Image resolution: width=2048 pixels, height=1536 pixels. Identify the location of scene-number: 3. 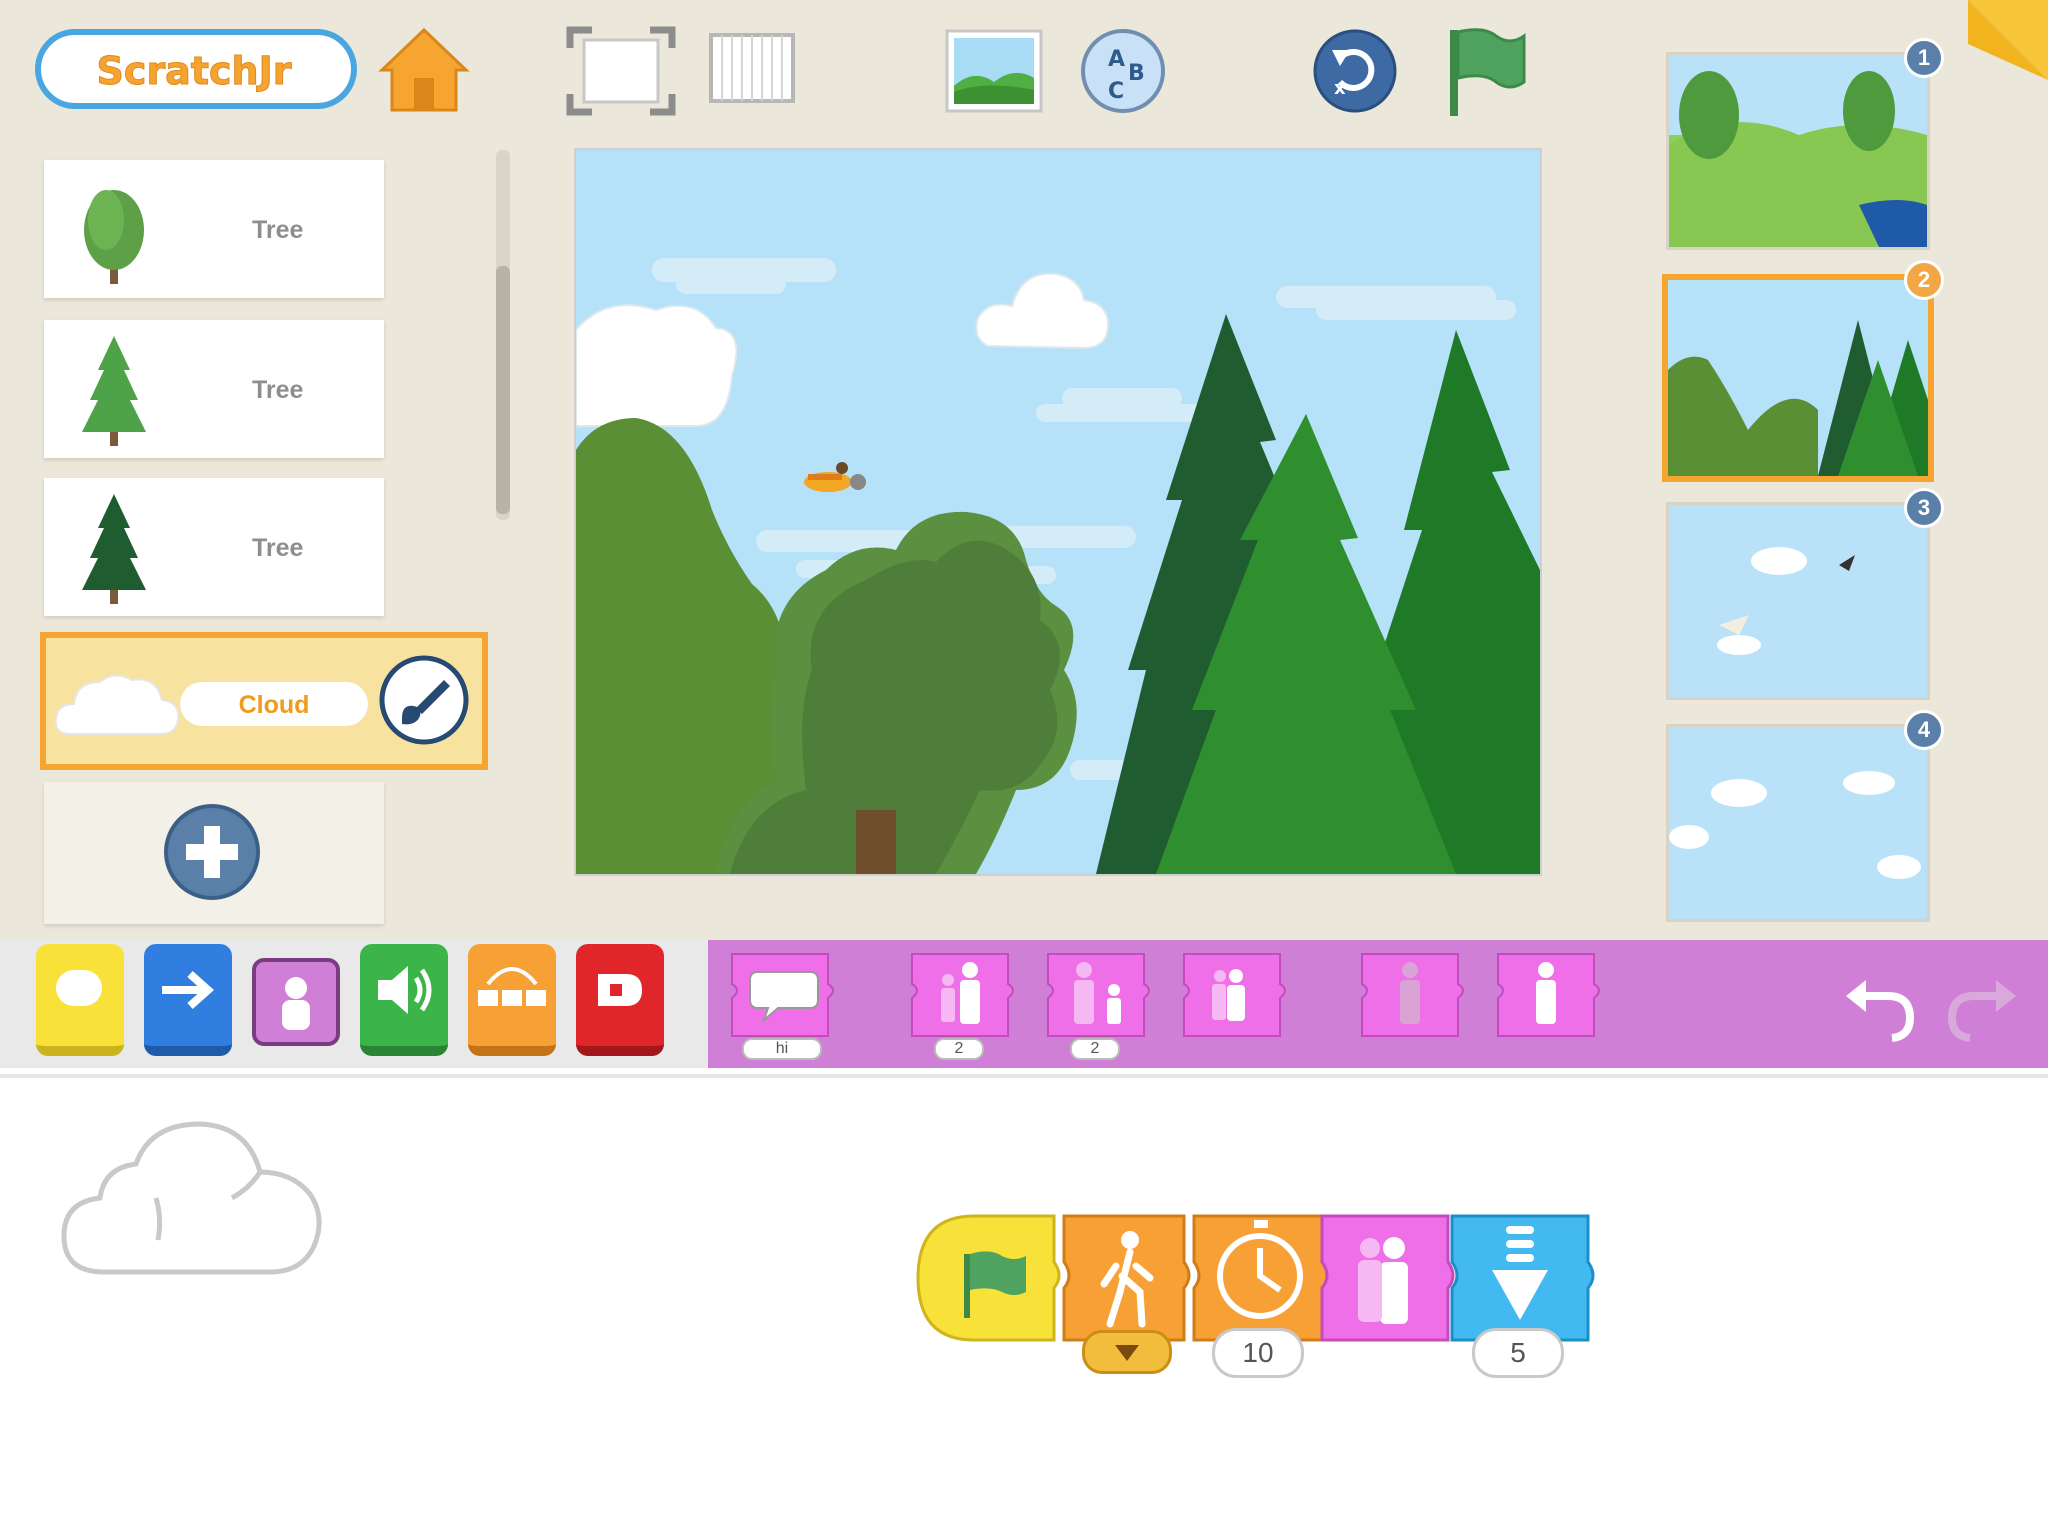
(1924, 508).